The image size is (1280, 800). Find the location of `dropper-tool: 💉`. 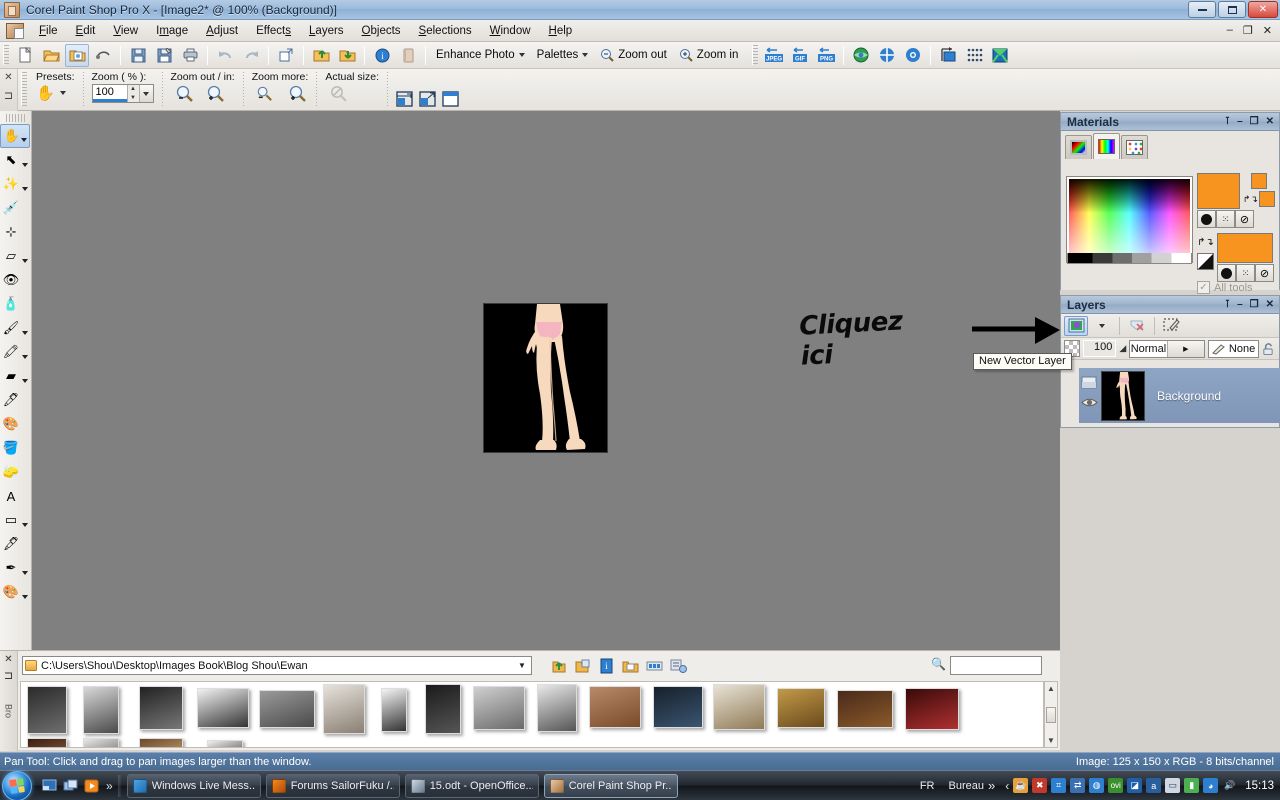

dropper-tool: 💉 is located at coordinates (15, 208).